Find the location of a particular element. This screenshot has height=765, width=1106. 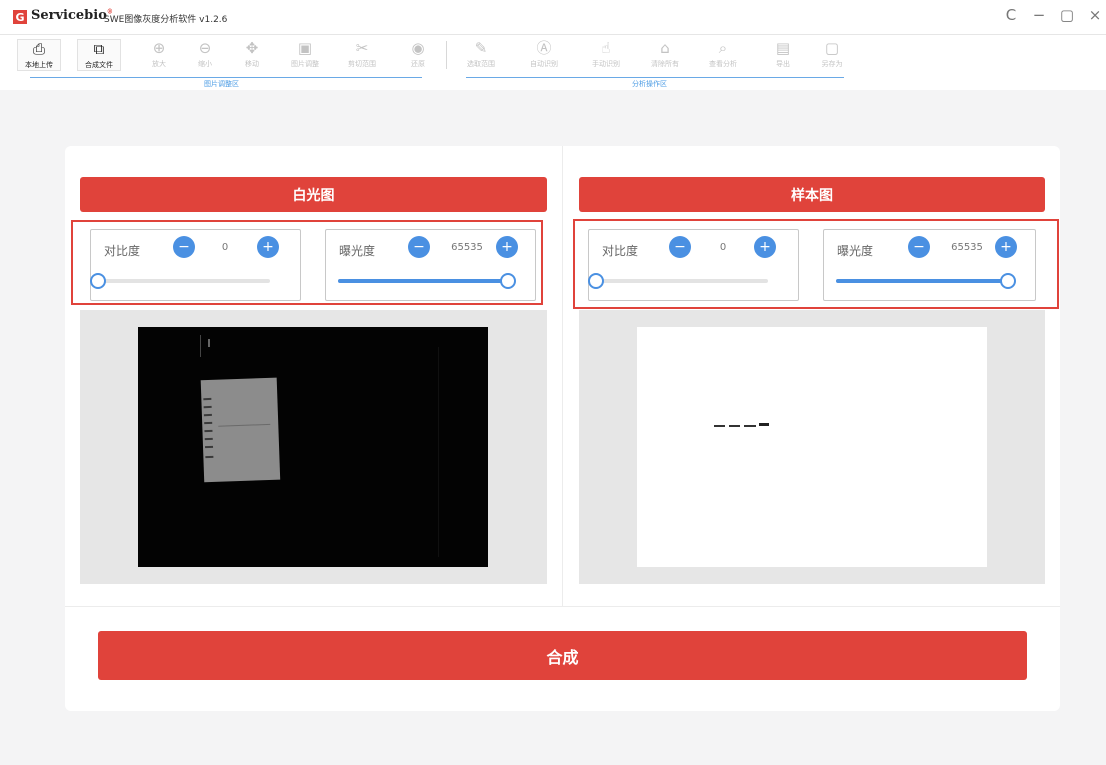

tool-label: 图片调整 is located at coordinates (305, 64).